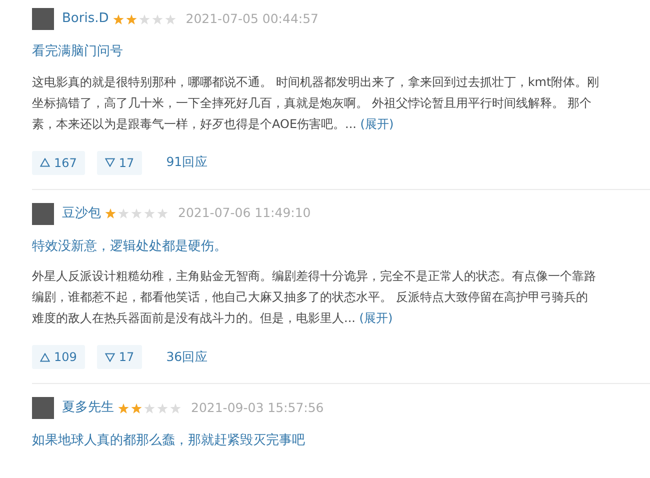  What do you see at coordinates (58, 357) in the screenshot?
I see `upvote-button: 109` at bounding box center [58, 357].